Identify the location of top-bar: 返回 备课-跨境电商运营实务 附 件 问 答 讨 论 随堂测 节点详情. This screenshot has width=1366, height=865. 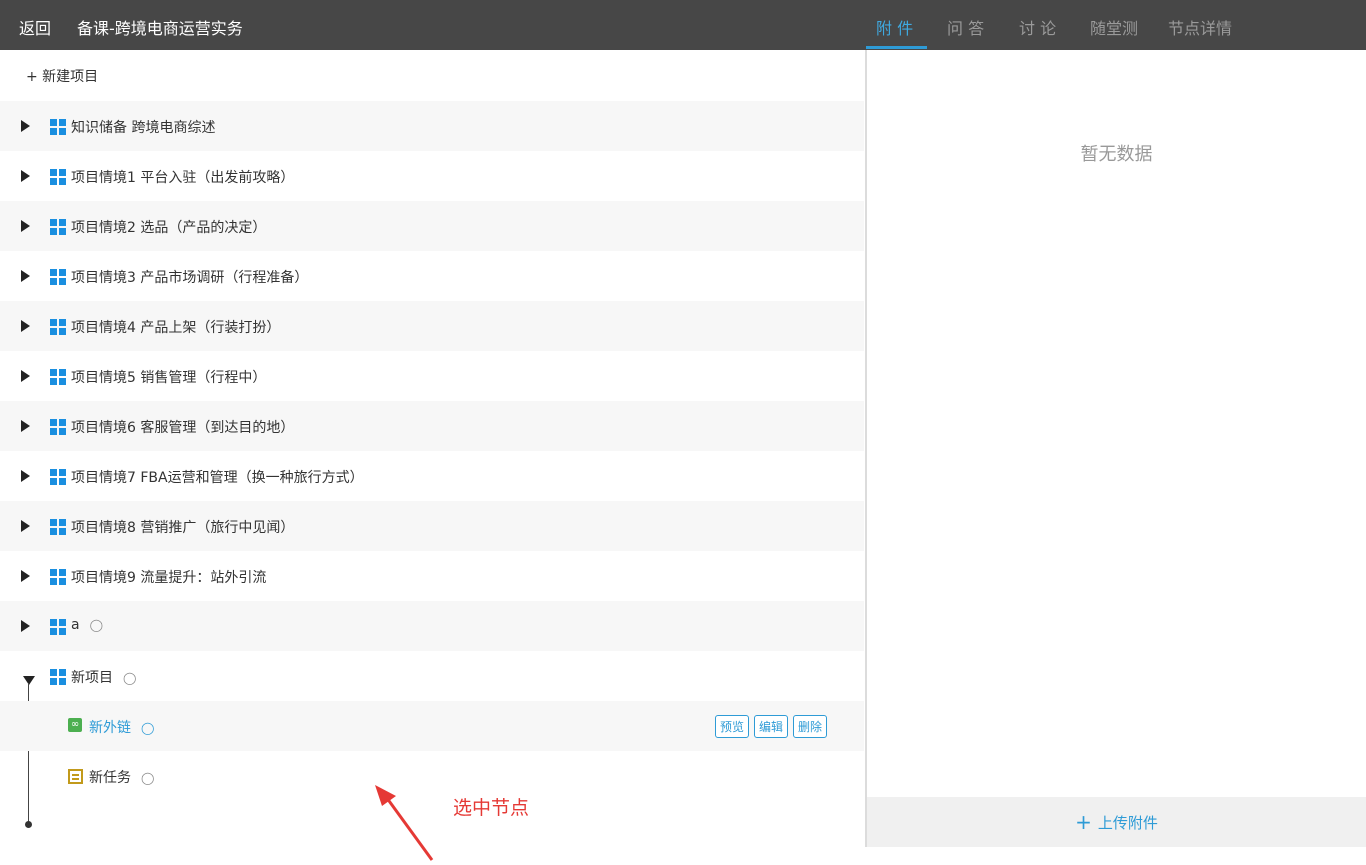
(683, 25).